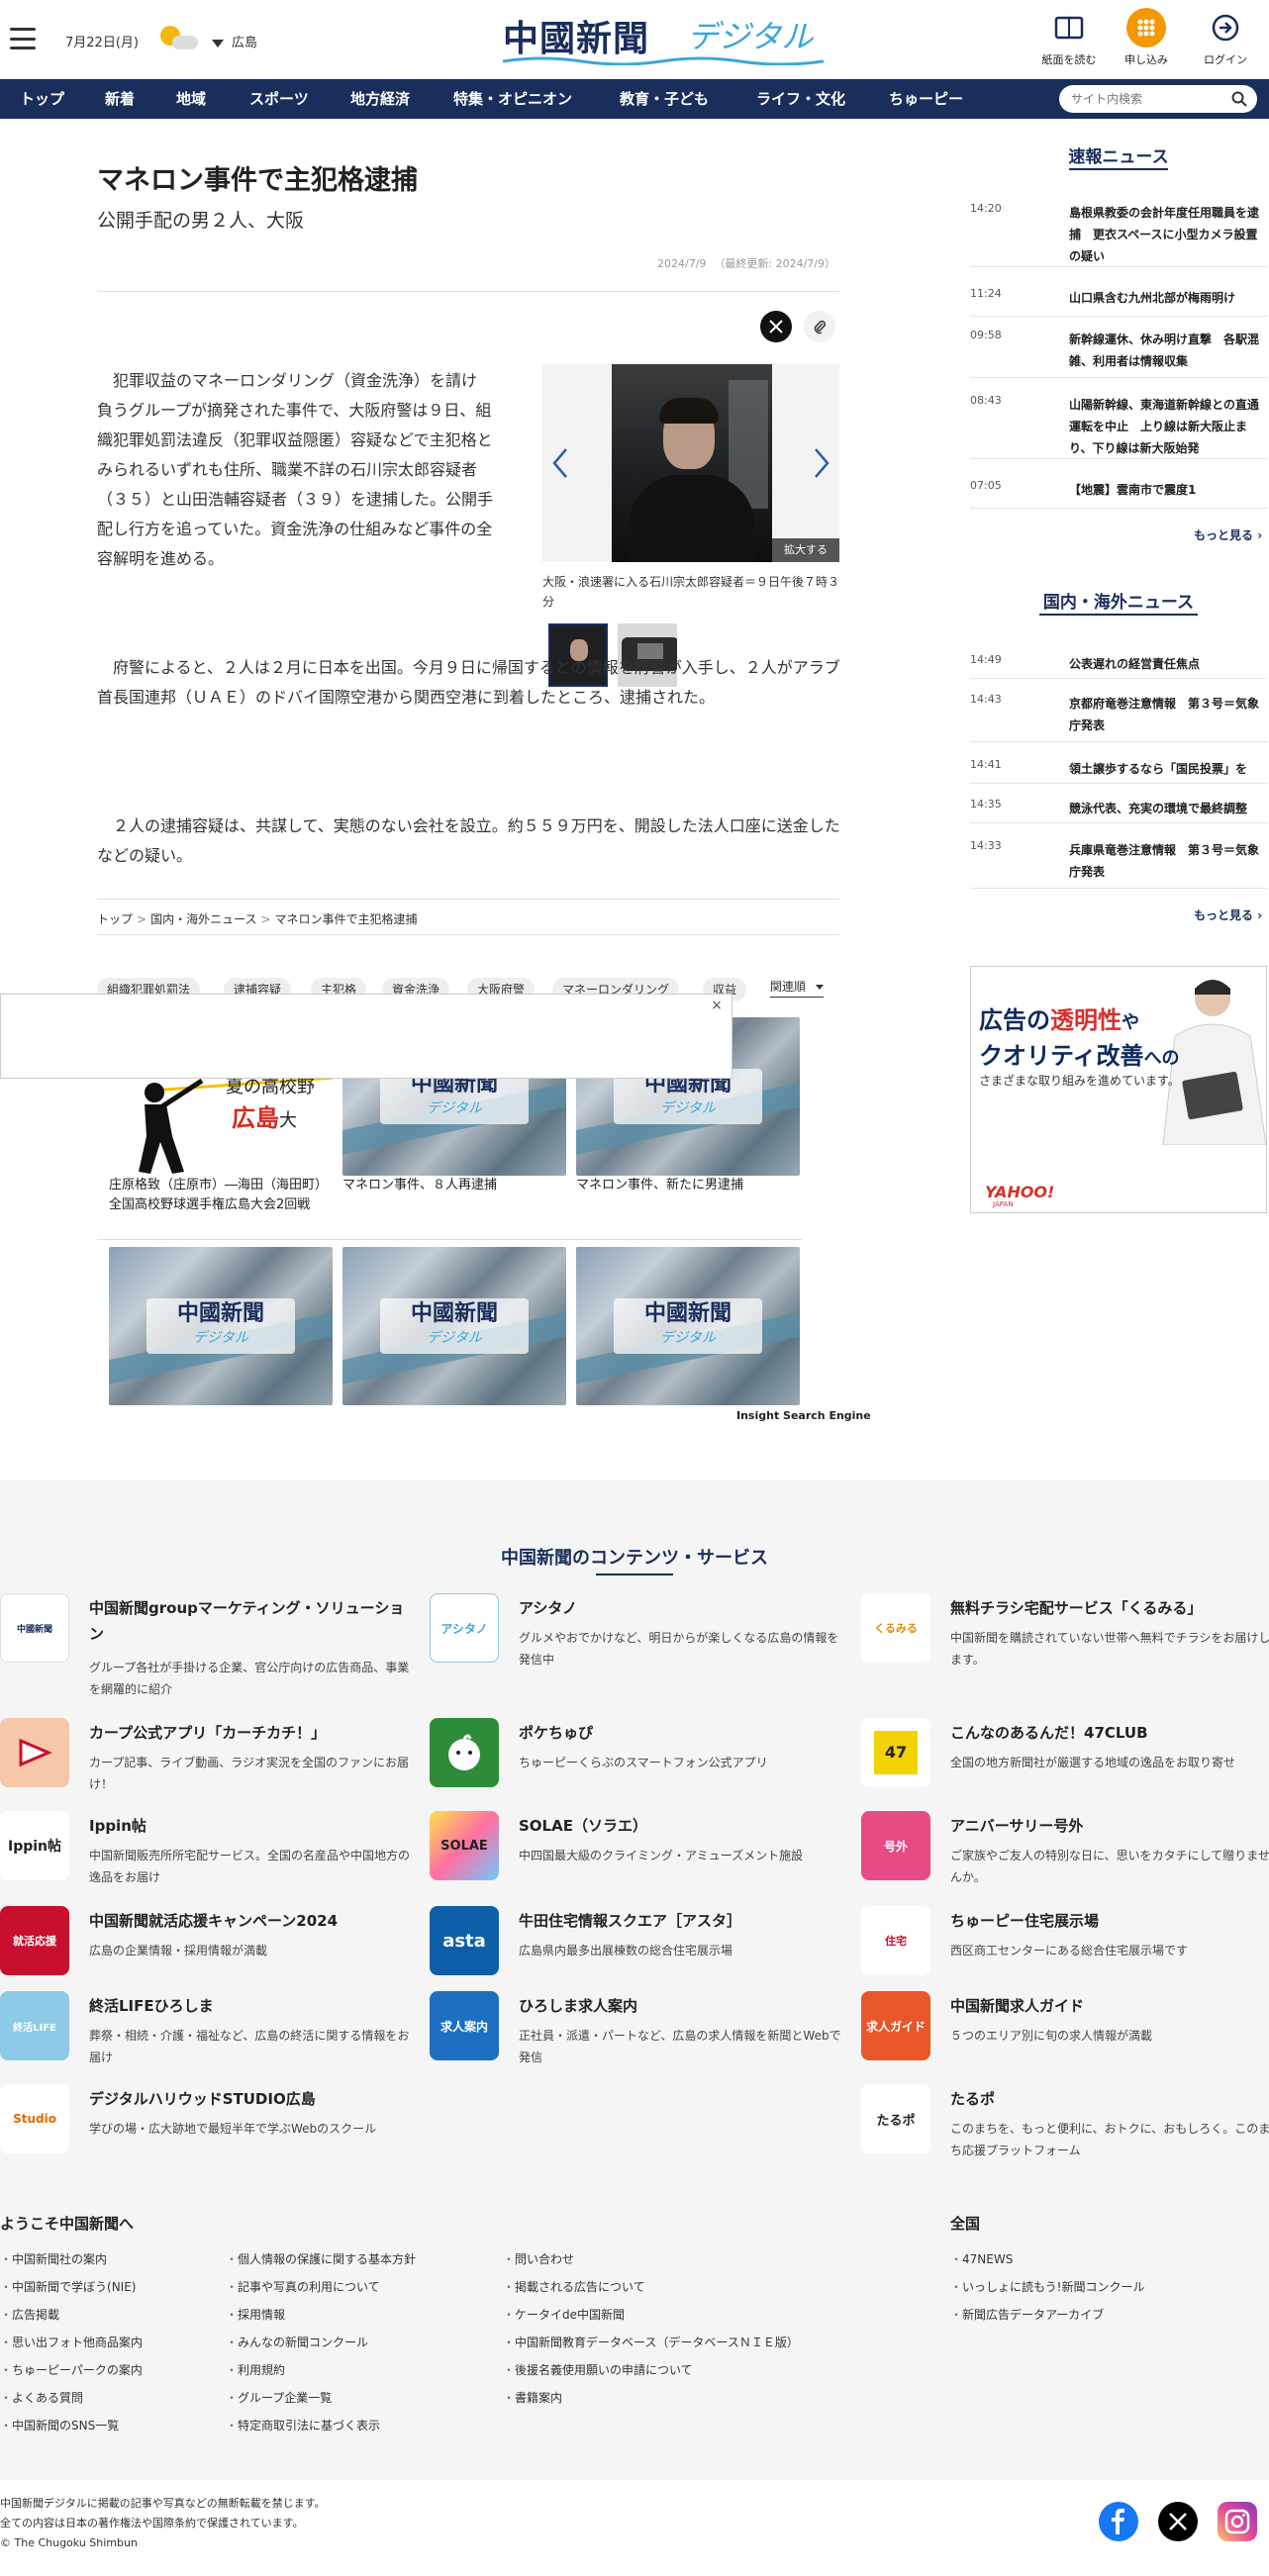 This screenshot has height=2576, width=1269. I want to click on nav-item-chupy: ちゅーピー, so click(926, 99).